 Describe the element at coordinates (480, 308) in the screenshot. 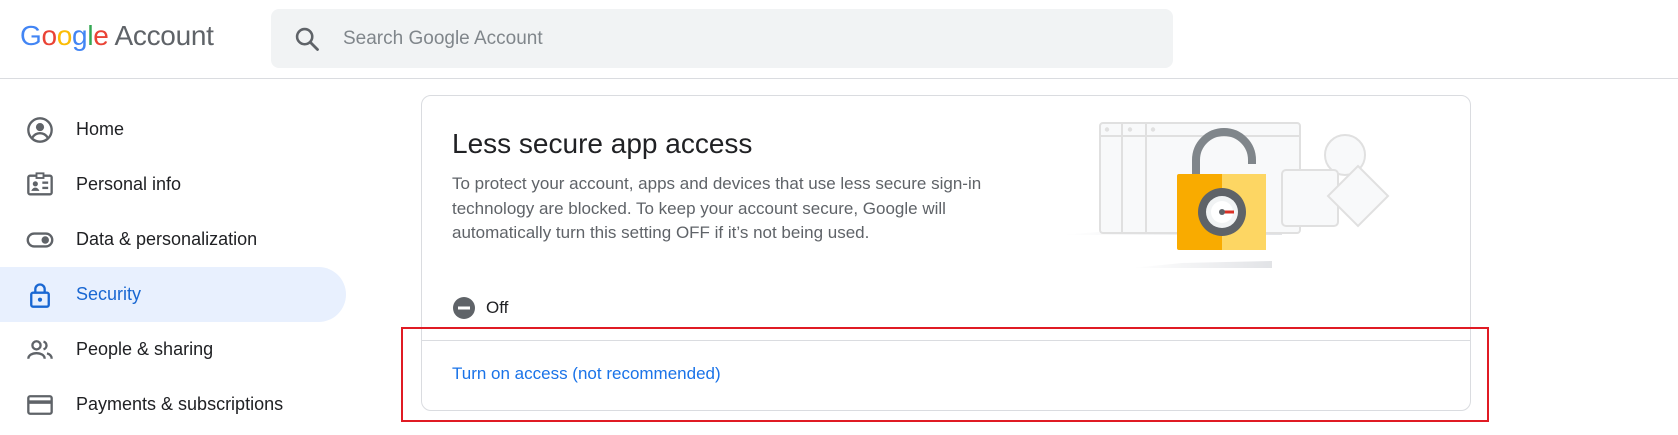

I see `access-status: Off` at that location.